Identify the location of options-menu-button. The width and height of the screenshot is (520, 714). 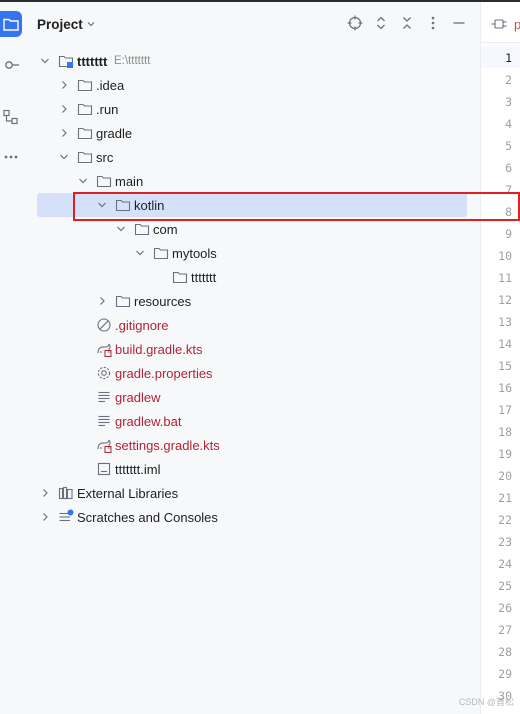
(433, 23).